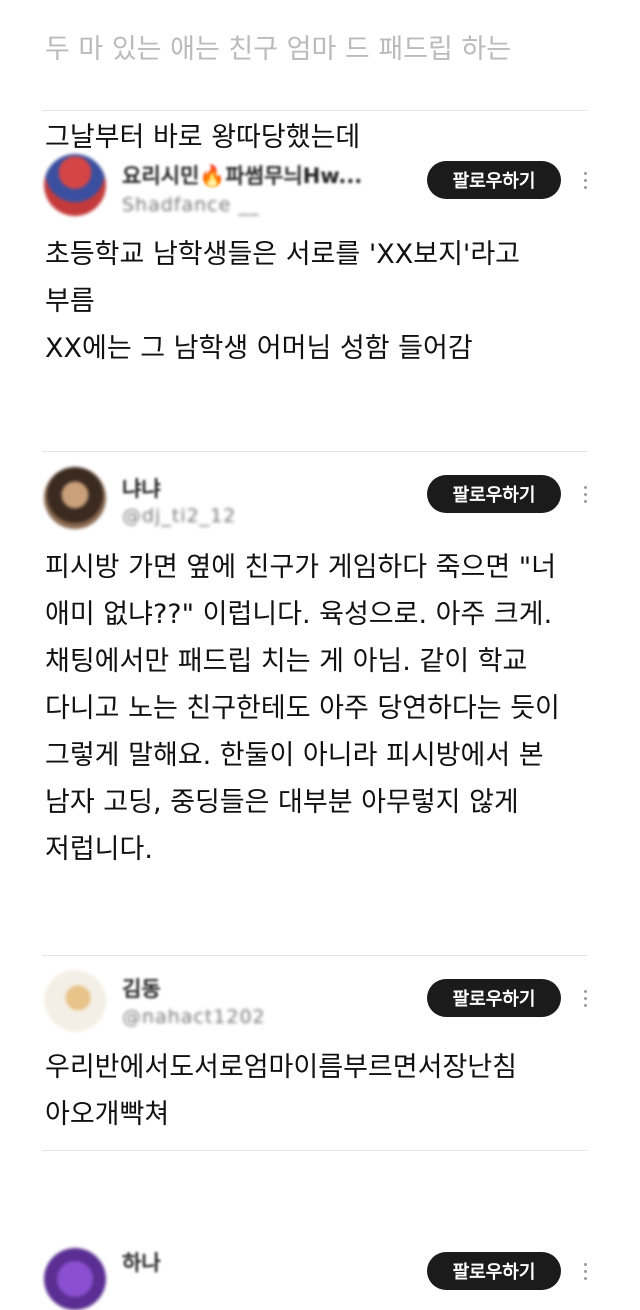 This screenshot has width=640, height=1310. I want to click on username: 냐냐, so click(141, 488).